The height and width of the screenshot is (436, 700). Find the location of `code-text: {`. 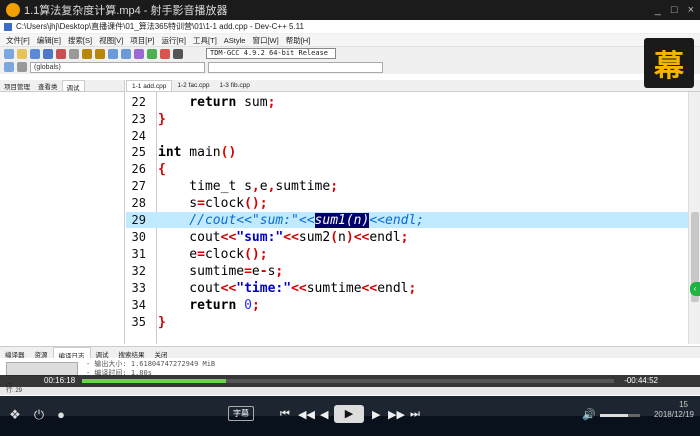

code-text: { is located at coordinates (162, 169).